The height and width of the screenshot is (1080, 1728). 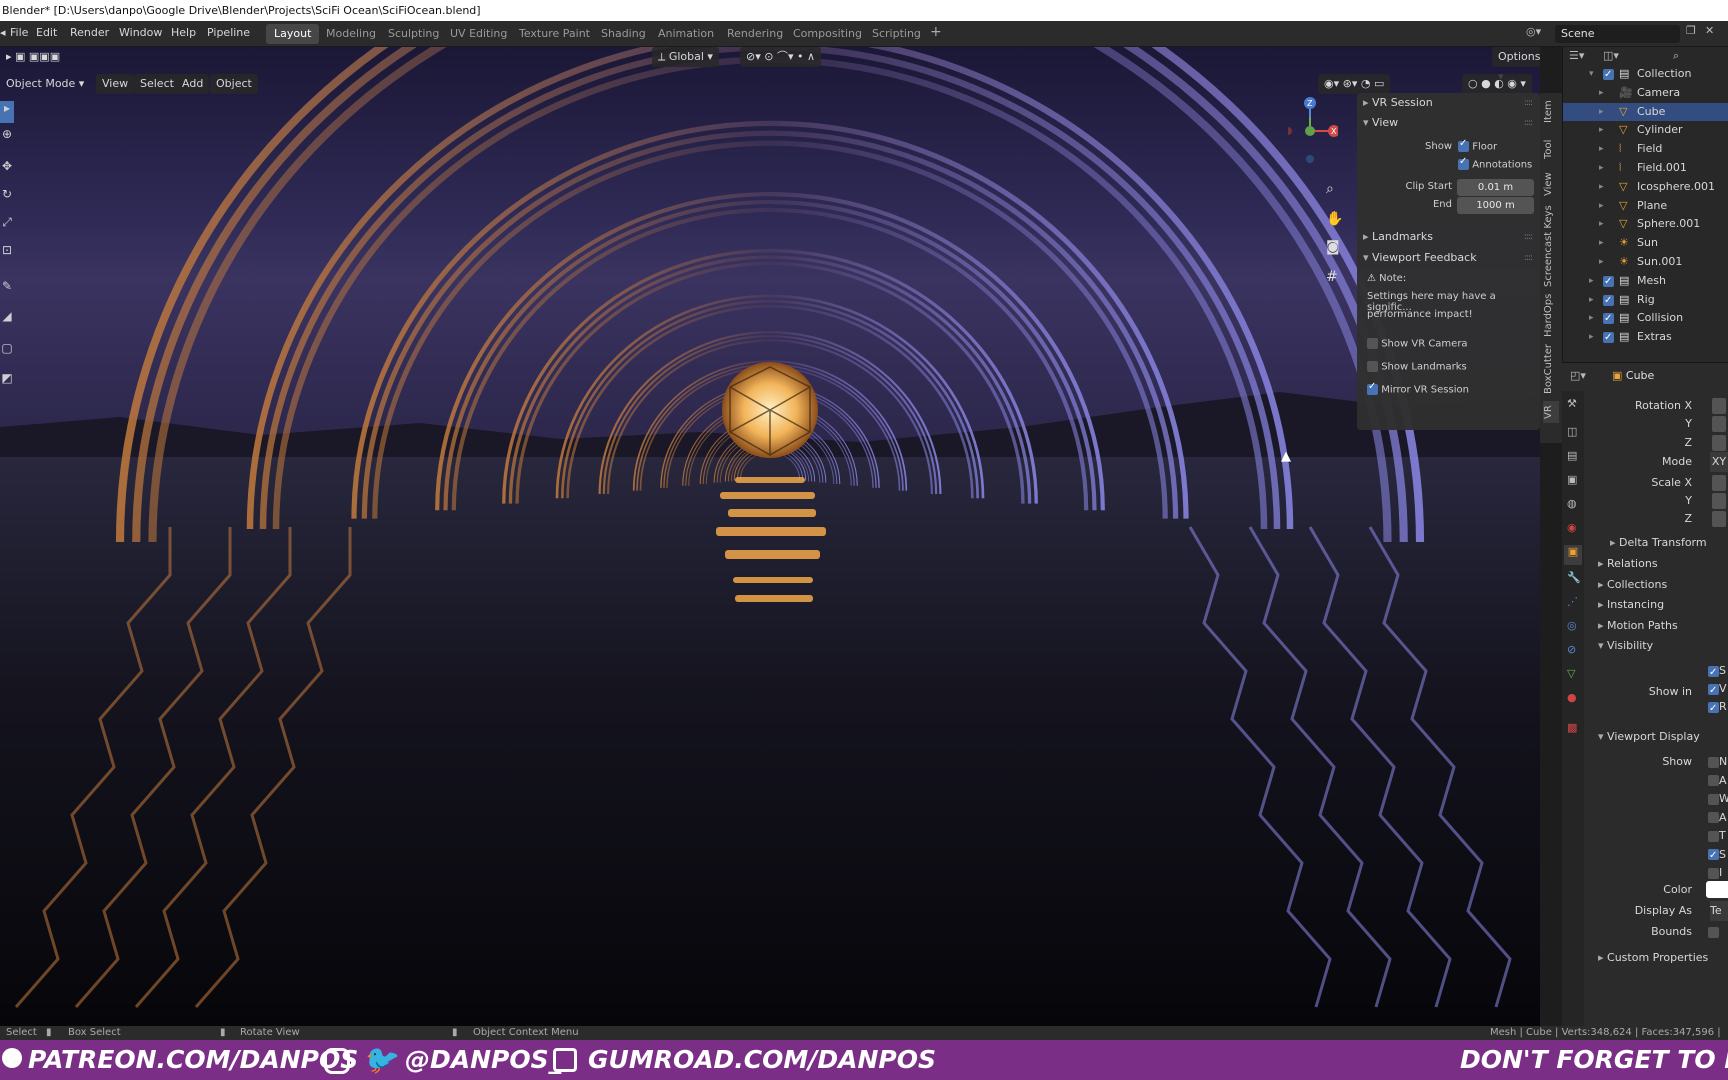 What do you see at coordinates (7, 226) in the screenshot?
I see `scale-tool-icon: ⤢` at bounding box center [7, 226].